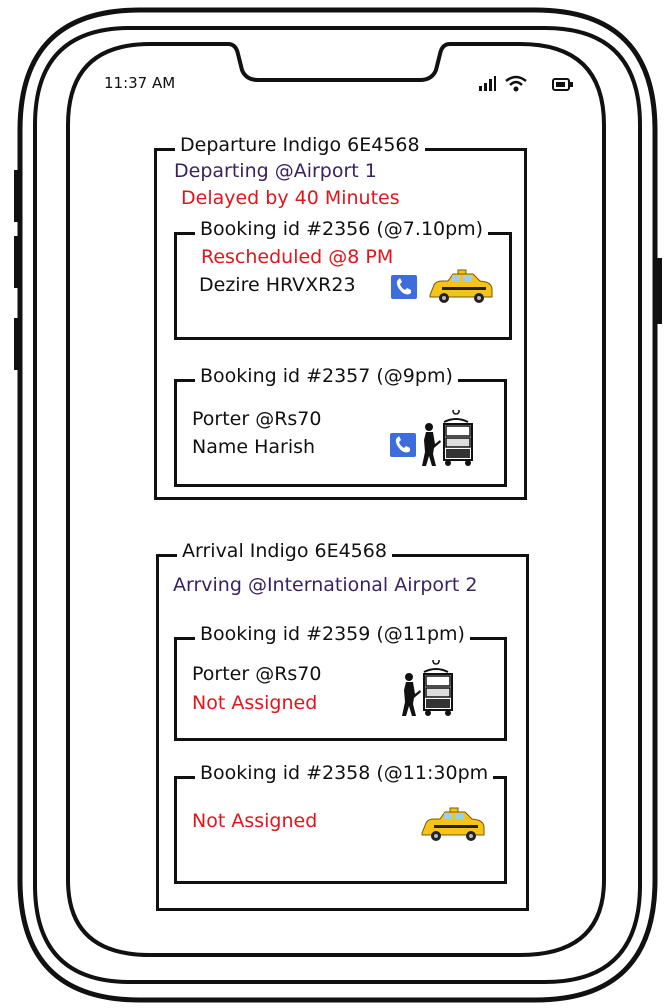 This screenshot has width=672, height=1008. Describe the element at coordinates (487, 83) in the screenshot. I see `signal-icon` at that location.